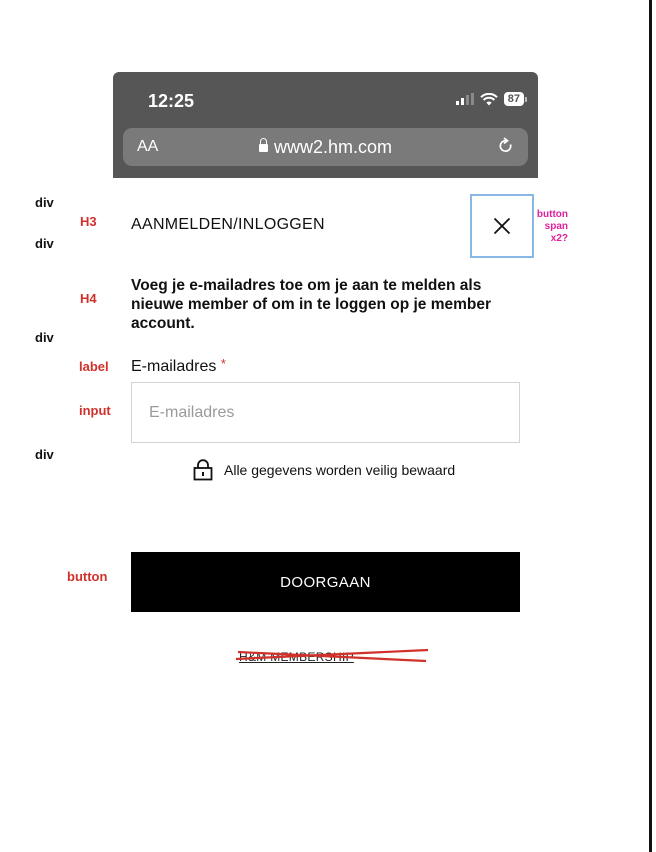  What do you see at coordinates (325, 125) in the screenshot?
I see `browser-chrome: 12:25 87 AA www2.hm.com` at bounding box center [325, 125].